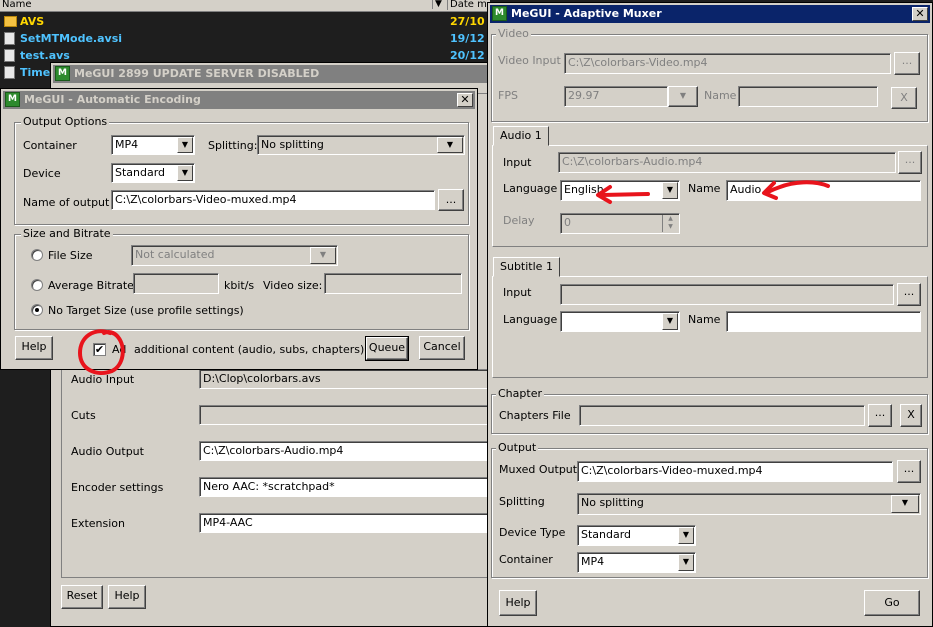 Image resolution: width=933 pixels, height=627 pixels. What do you see at coordinates (345, 523) in the screenshot?
I see `extension-field: MP4-AAC` at bounding box center [345, 523].